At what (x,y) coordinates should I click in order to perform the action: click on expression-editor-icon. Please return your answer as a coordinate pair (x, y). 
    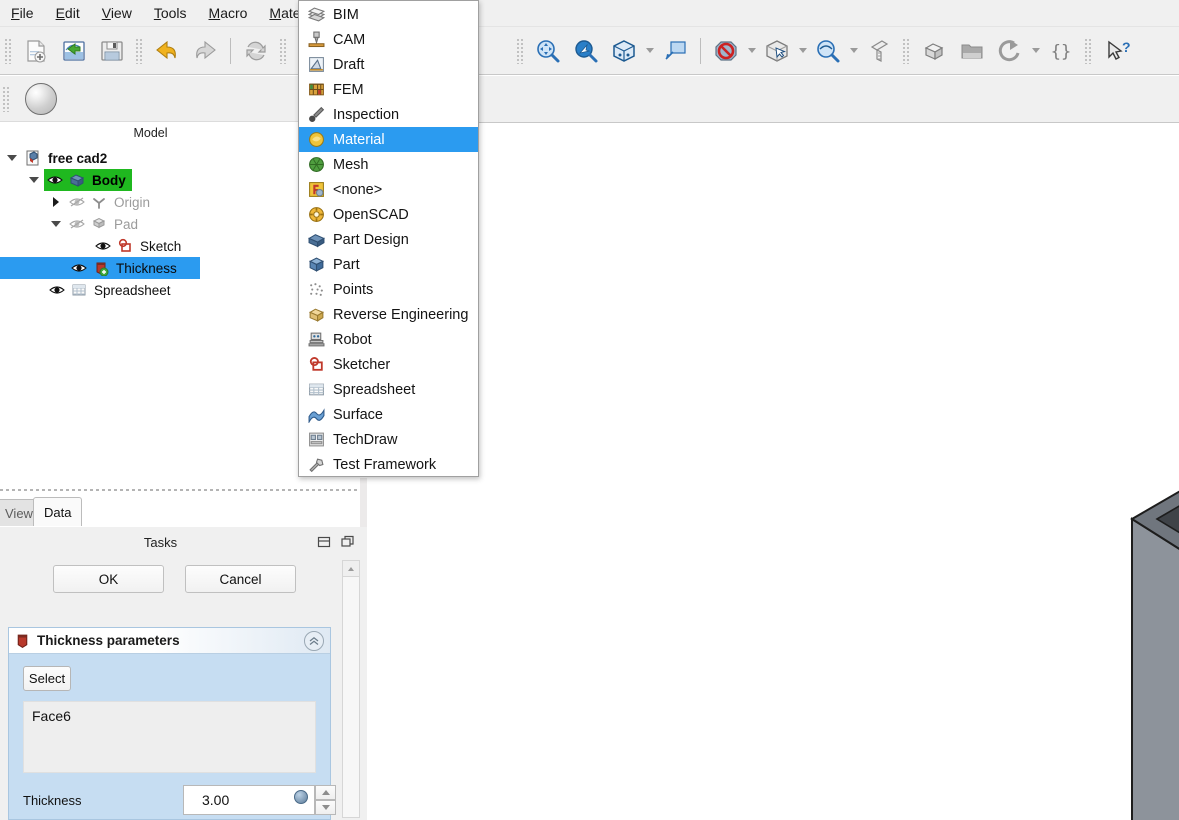
    Looking at the image, I should click on (301, 797).